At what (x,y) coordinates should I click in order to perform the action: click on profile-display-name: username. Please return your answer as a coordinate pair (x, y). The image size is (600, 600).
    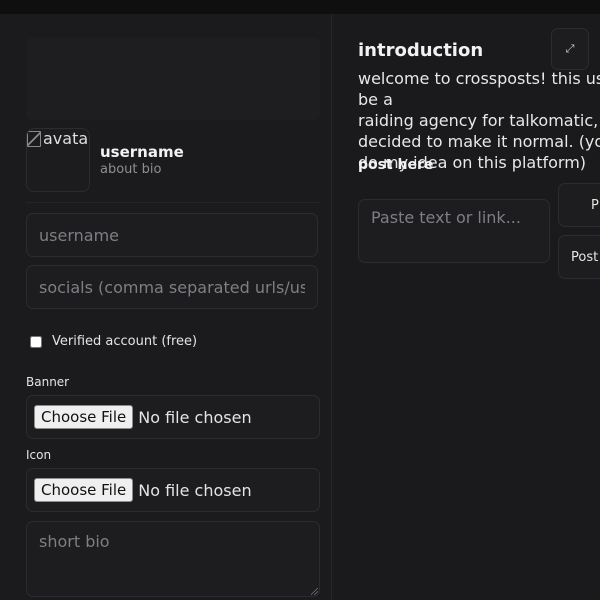
    Looking at the image, I should click on (142, 152).